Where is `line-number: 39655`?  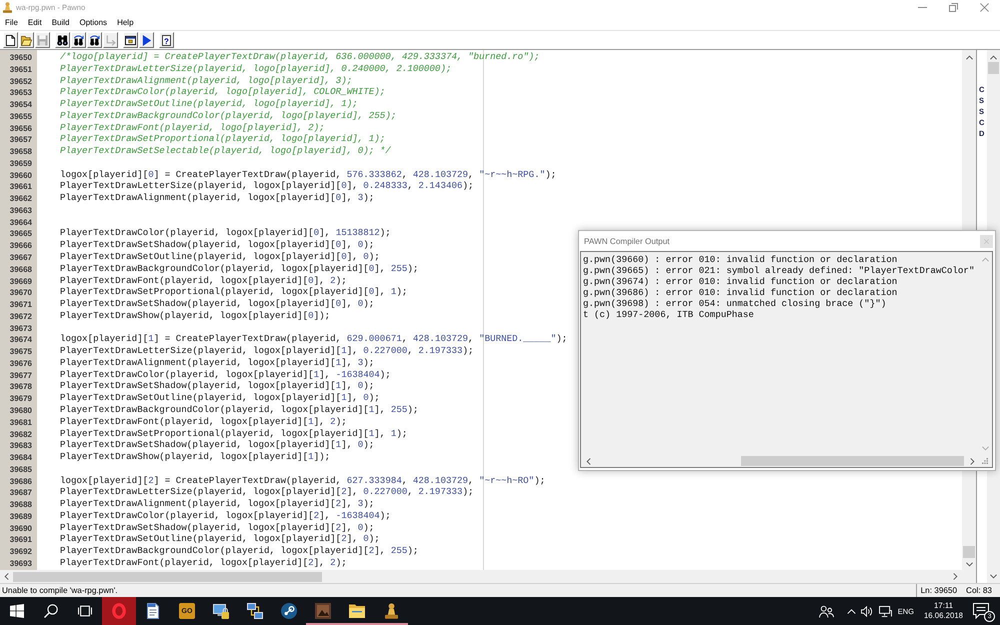 line-number: 39655 is located at coordinates (21, 116).